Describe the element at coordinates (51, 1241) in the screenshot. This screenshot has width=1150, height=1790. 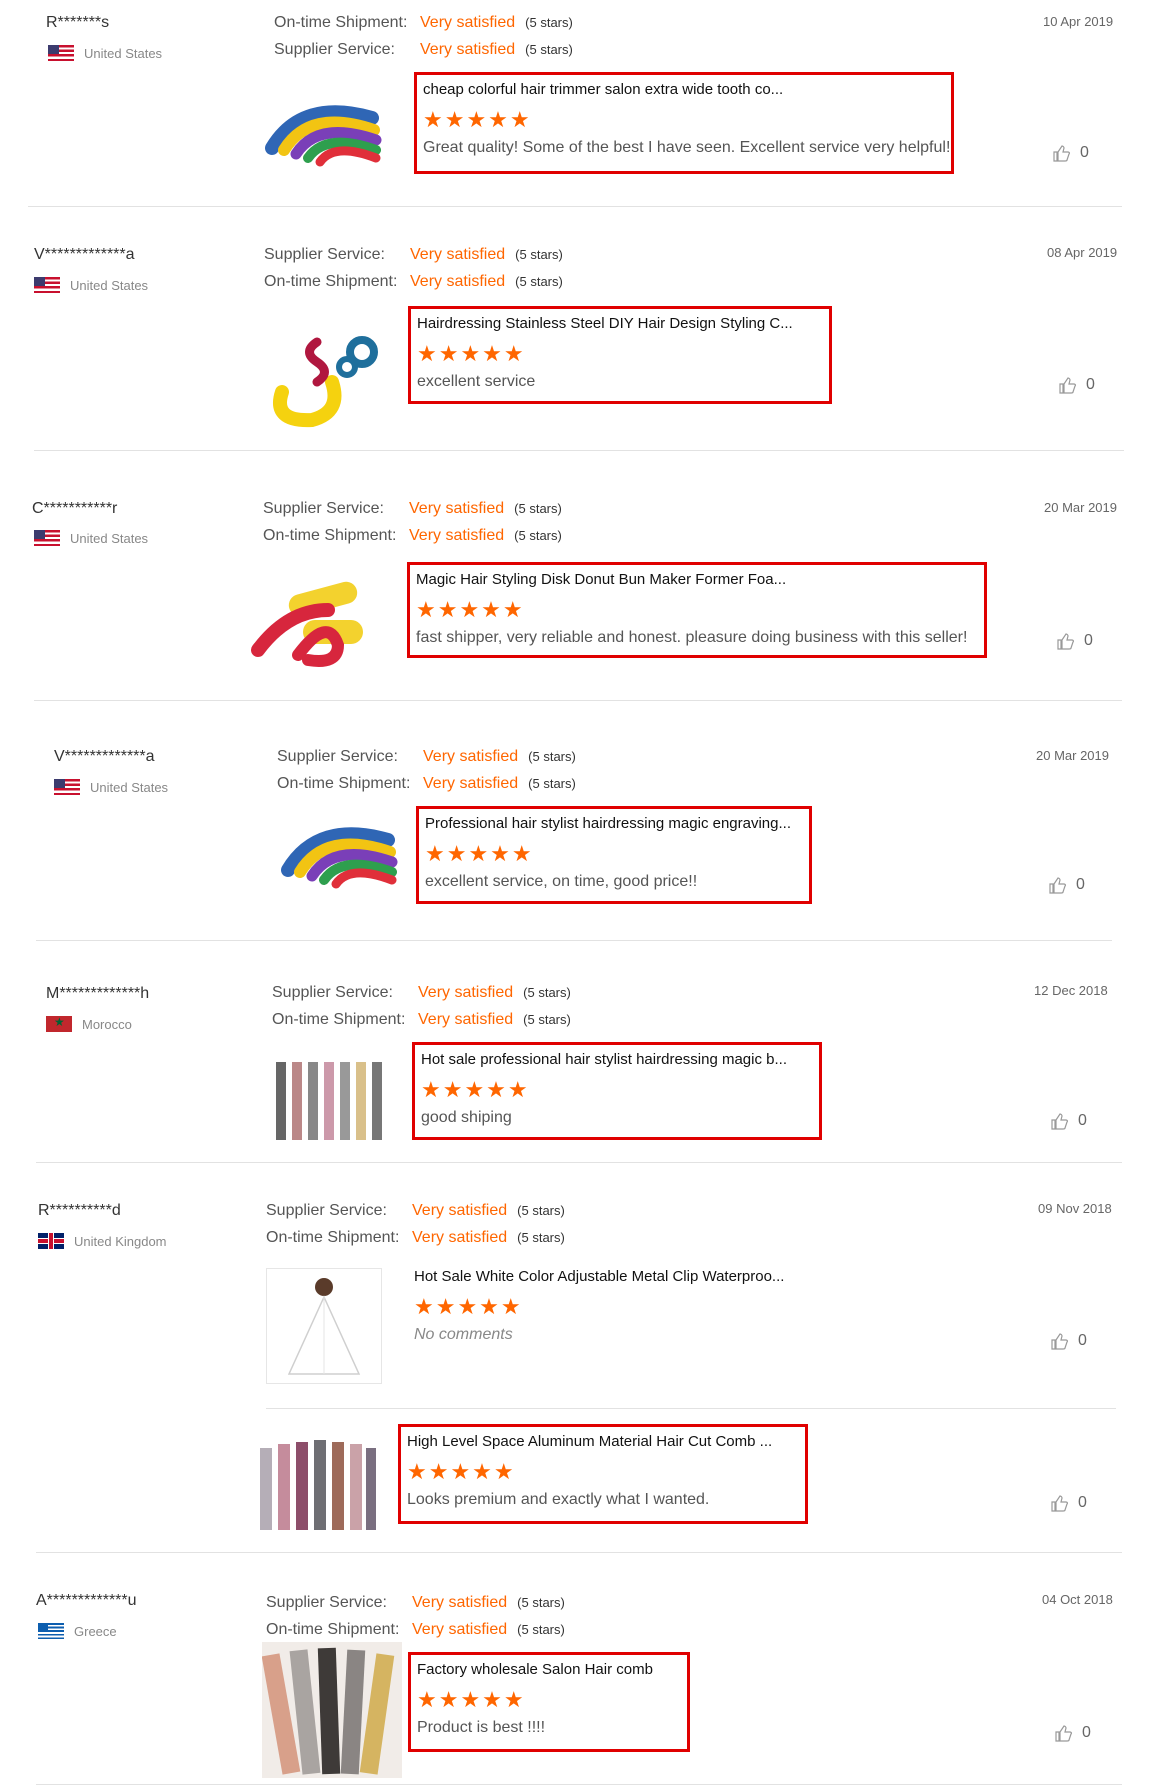
I see `uk-flag-icon` at that location.